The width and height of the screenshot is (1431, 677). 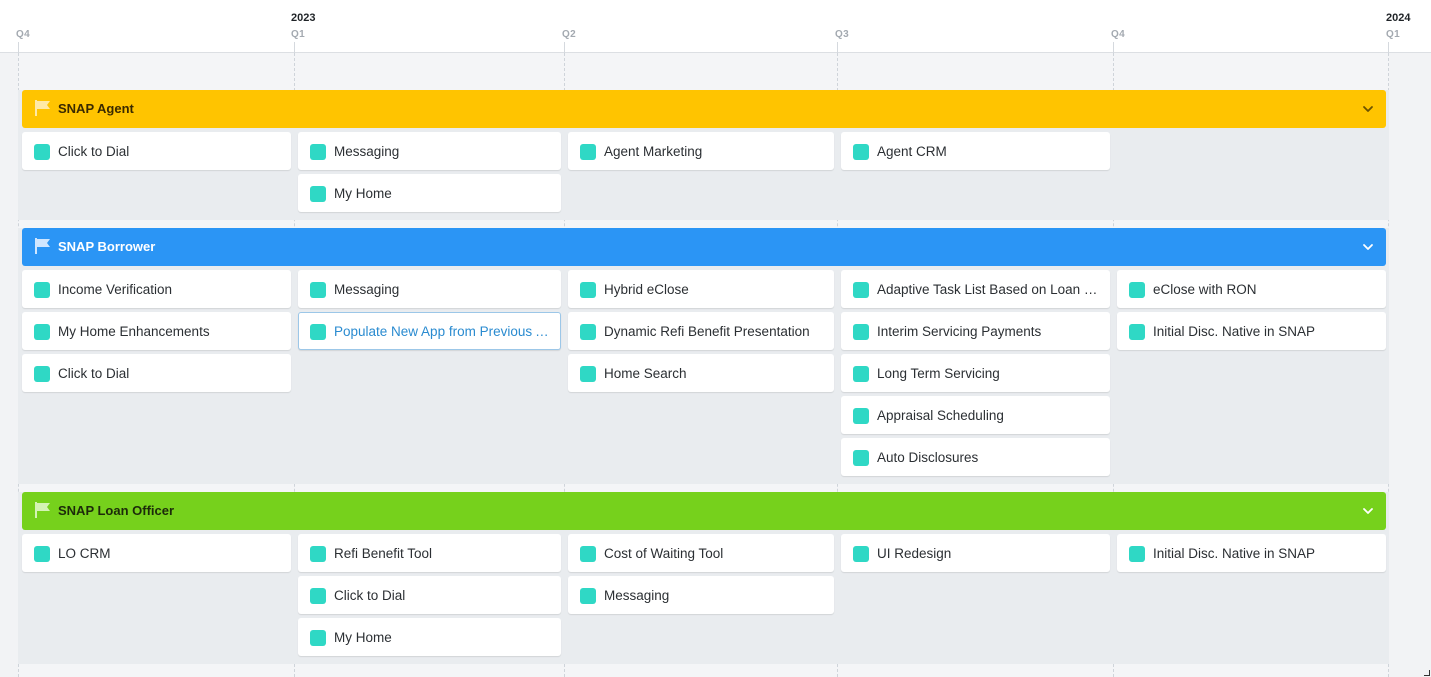 I want to click on roadmap-item-card: Income Verification, so click(x=156, y=289).